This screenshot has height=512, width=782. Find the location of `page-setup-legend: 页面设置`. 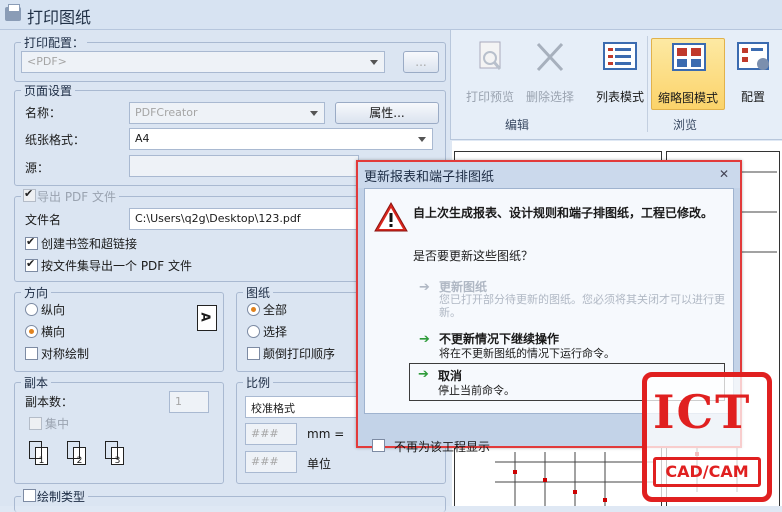

page-setup-legend: 页面设置 is located at coordinates (48, 90).